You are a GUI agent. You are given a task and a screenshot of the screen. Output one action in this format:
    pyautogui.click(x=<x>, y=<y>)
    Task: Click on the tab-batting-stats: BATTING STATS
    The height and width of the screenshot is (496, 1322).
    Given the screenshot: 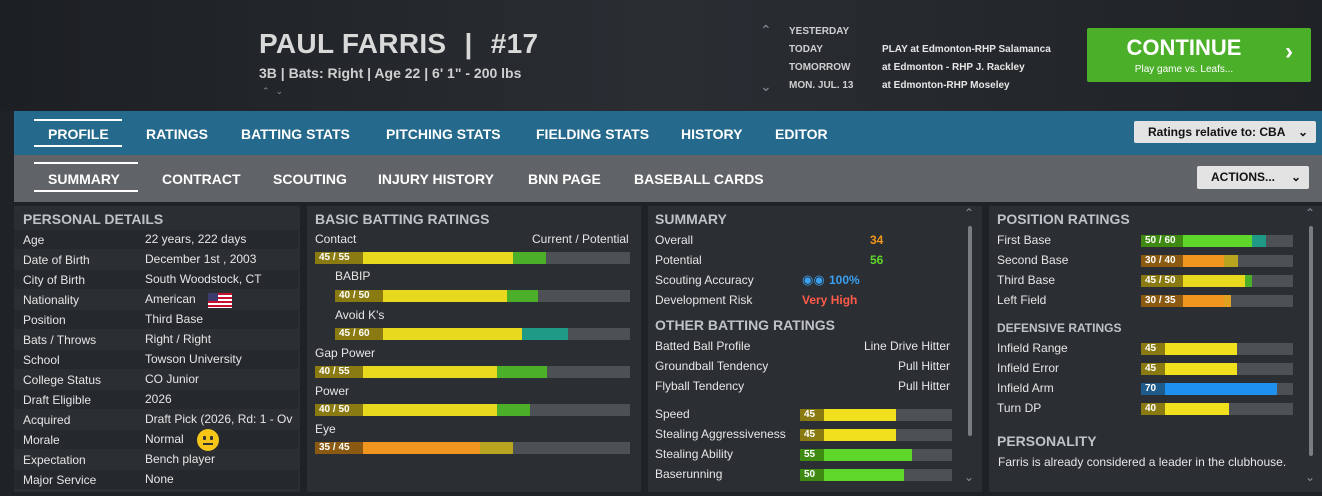 What is the action you would take?
    pyautogui.click(x=295, y=134)
    